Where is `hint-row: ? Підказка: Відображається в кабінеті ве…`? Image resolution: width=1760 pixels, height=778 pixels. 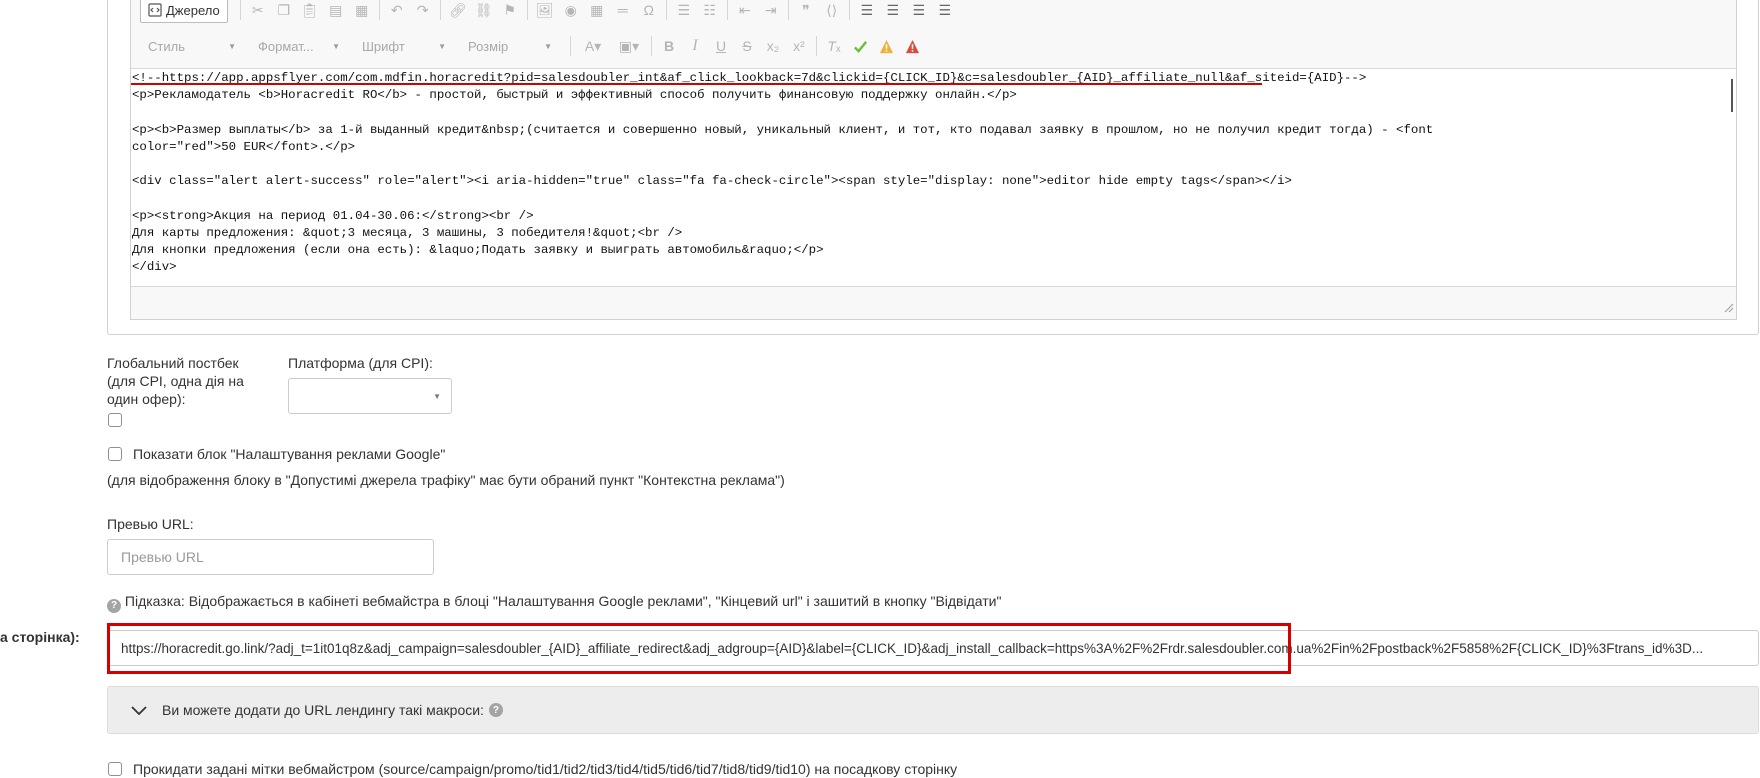 hint-row: ? Підказка: Відображається в кабінеті ве… is located at coordinates (554, 602).